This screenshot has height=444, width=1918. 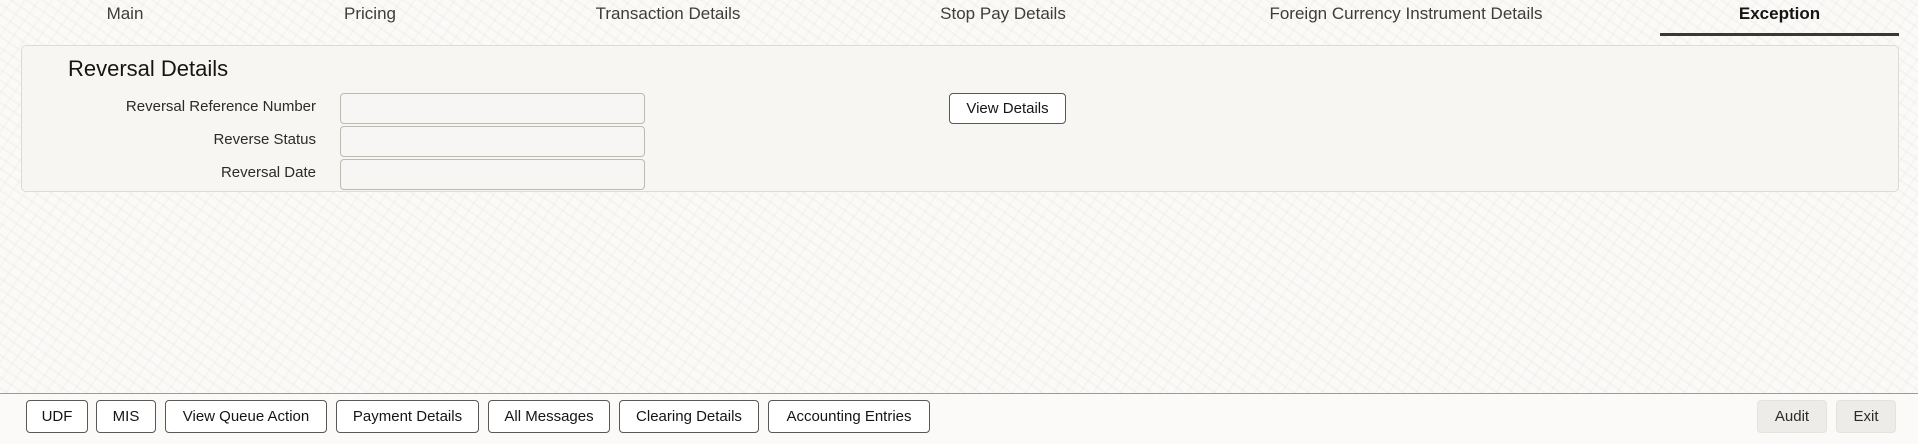 What do you see at coordinates (57, 416) in the screenshot?
I see `udf-button: UDF` at bounding box center [57, 416].